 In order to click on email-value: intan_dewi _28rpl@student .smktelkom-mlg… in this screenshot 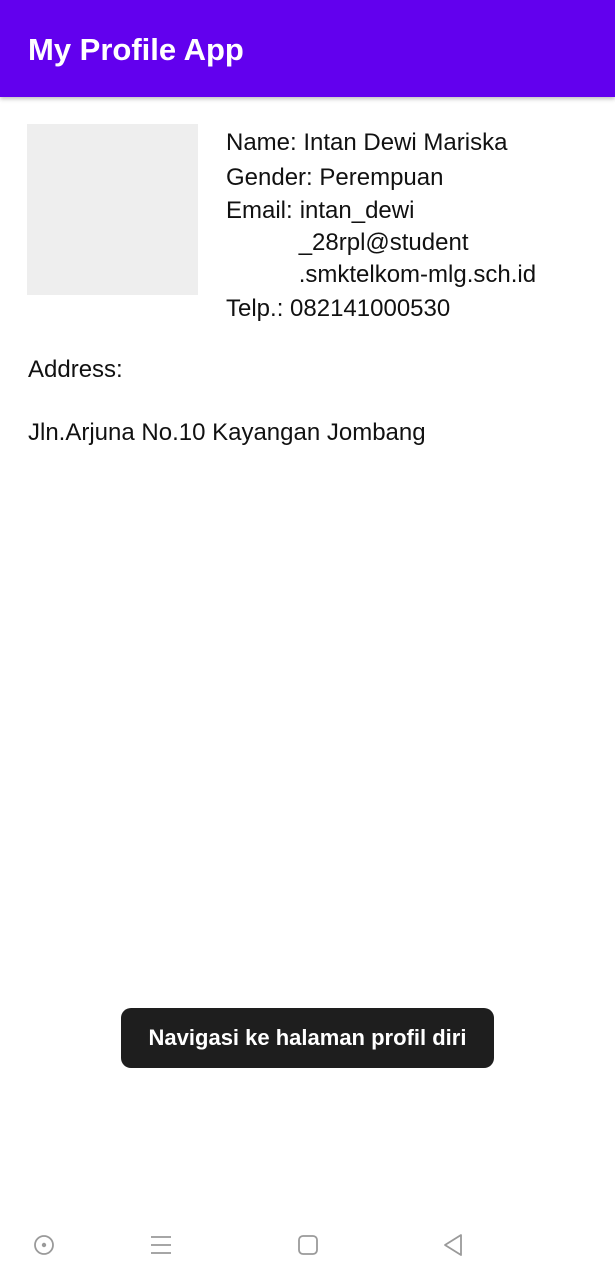, I will do `click(417, 243)`.